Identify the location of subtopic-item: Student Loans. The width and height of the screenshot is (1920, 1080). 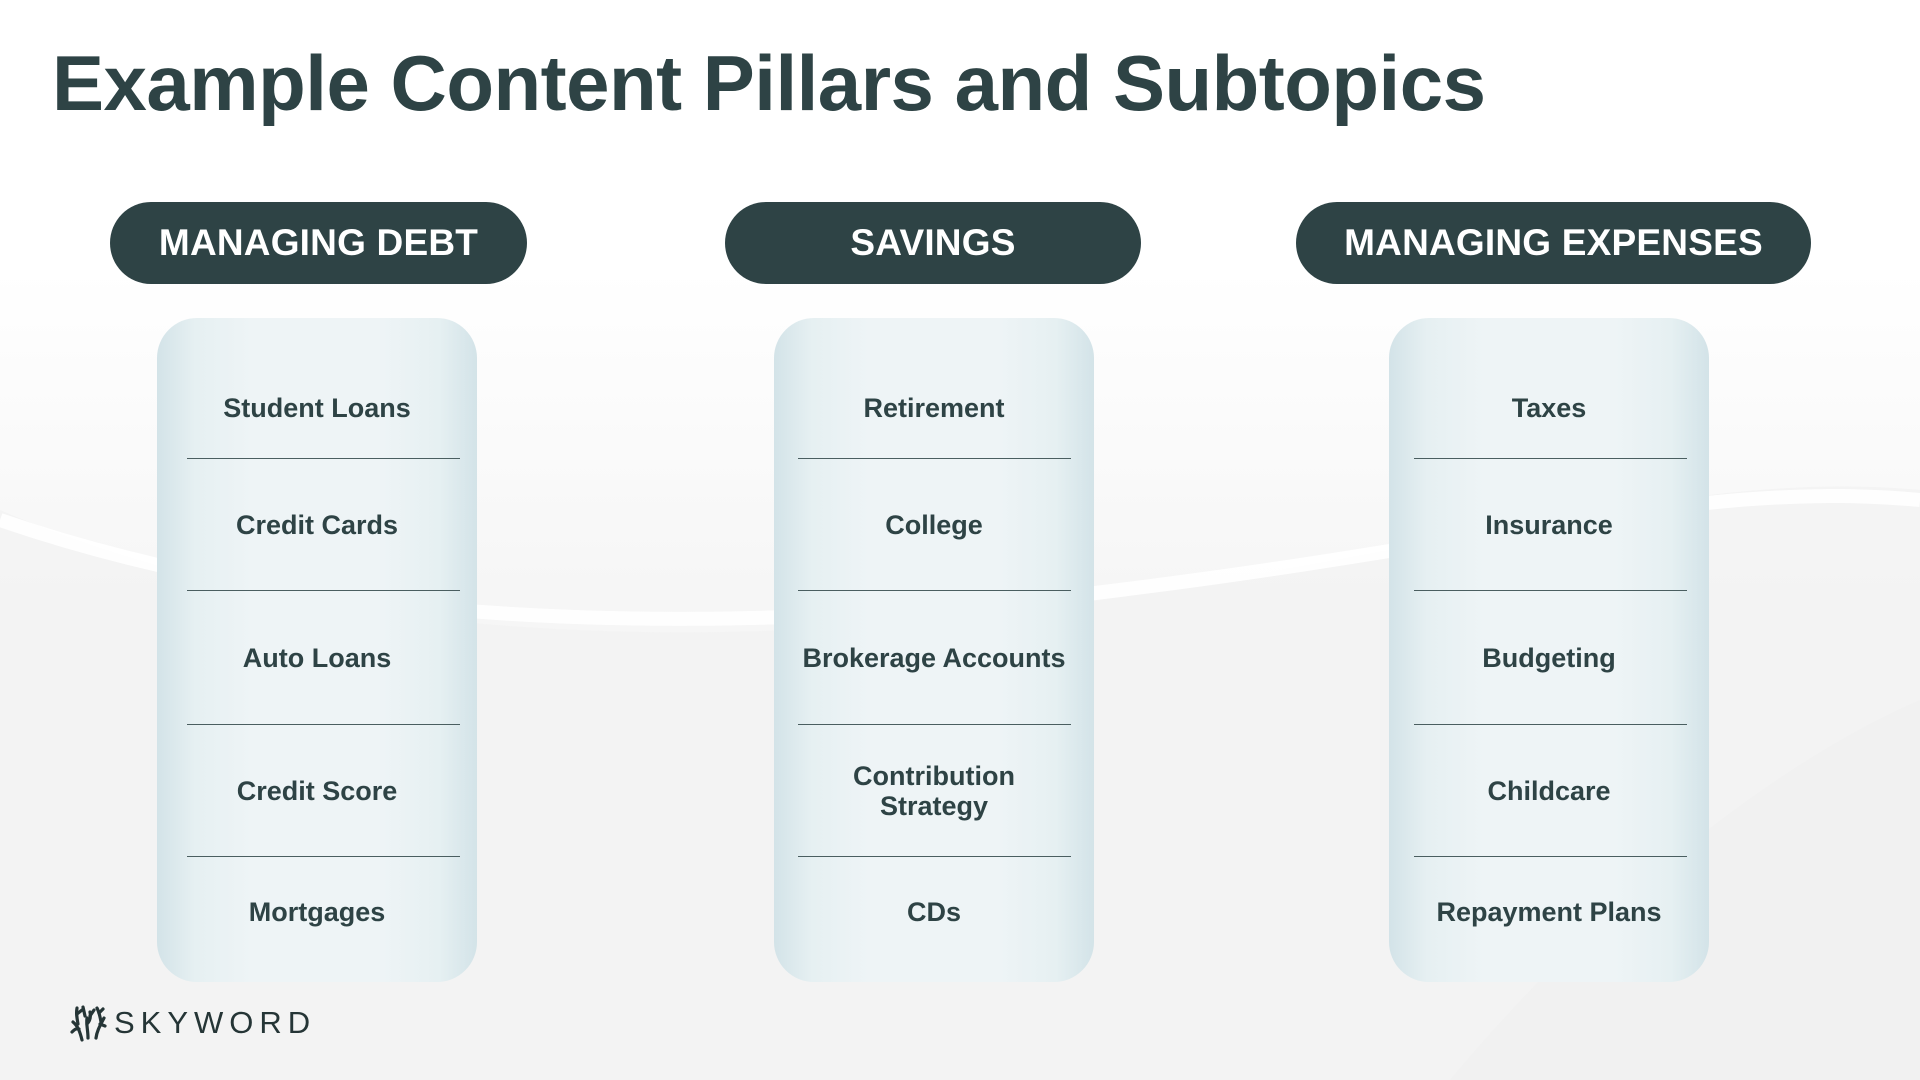
(317, 408).